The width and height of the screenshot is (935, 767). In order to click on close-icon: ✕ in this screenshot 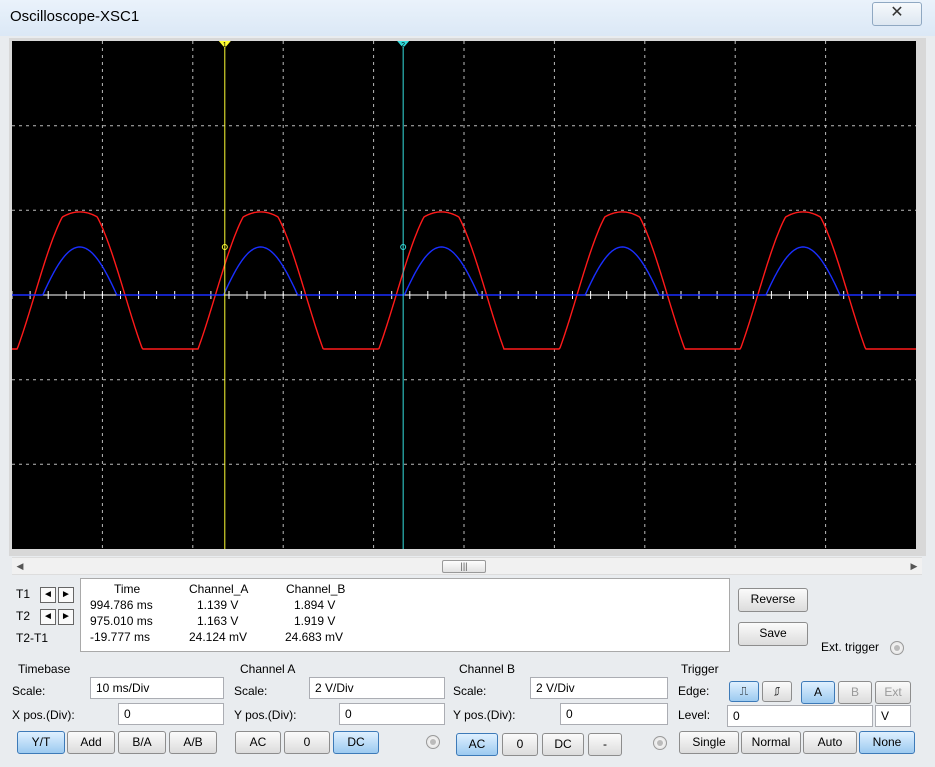, I will do `click(897, 12)`.